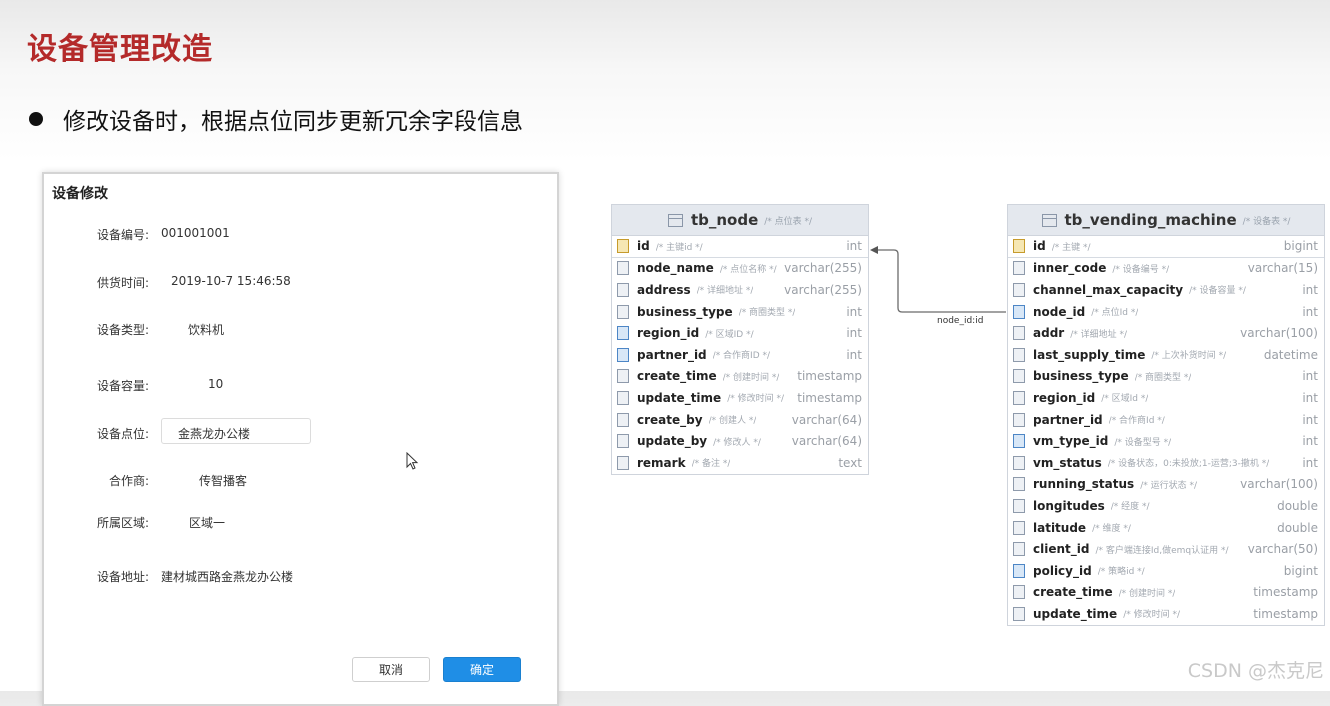  What do you see at coordinates (1166, 571) in the screenshot?
I see `column-row: policy_id /* 策略id */ bigint` at bounding box center [1166, 571].